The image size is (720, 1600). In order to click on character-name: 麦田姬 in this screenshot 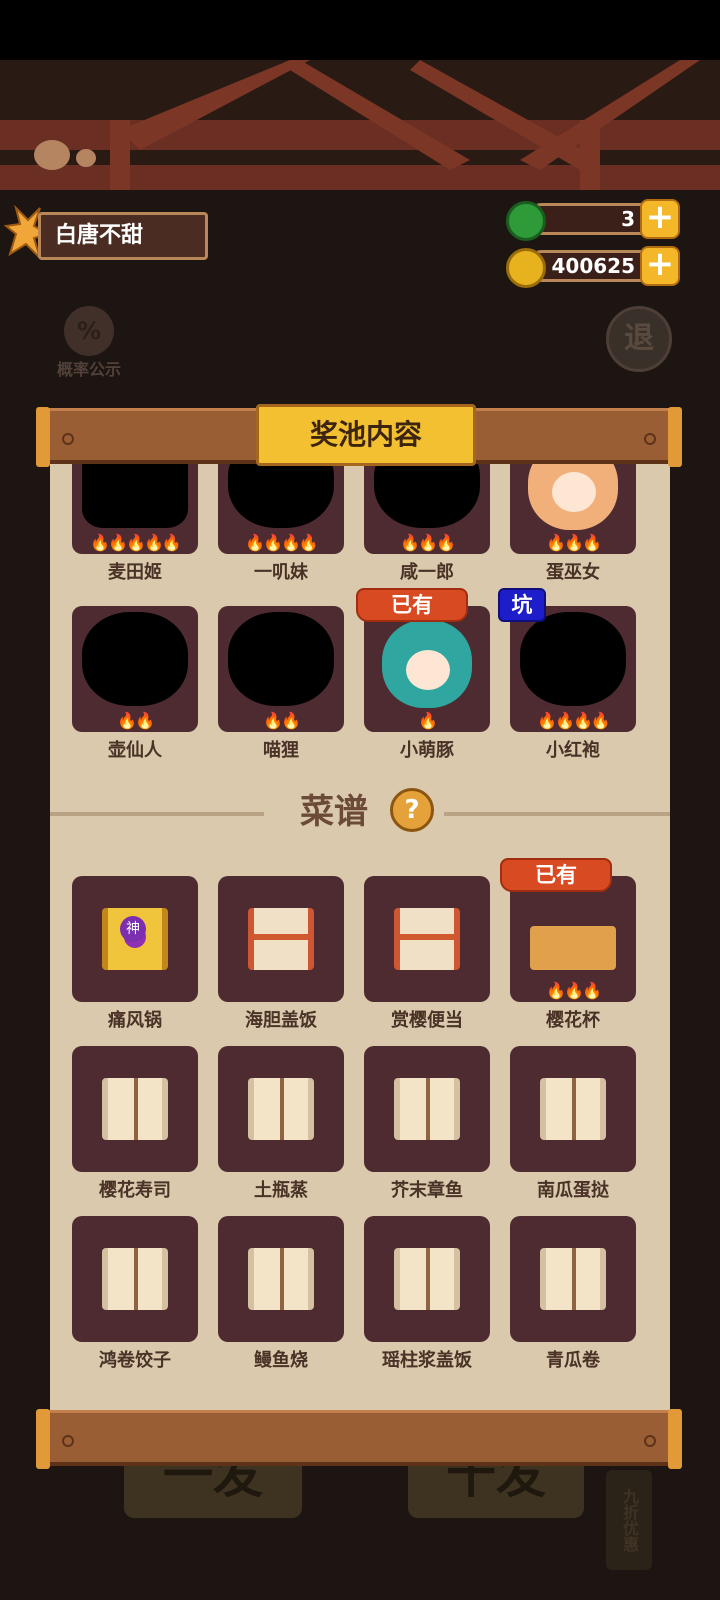, I will do `click(135, 572)`.